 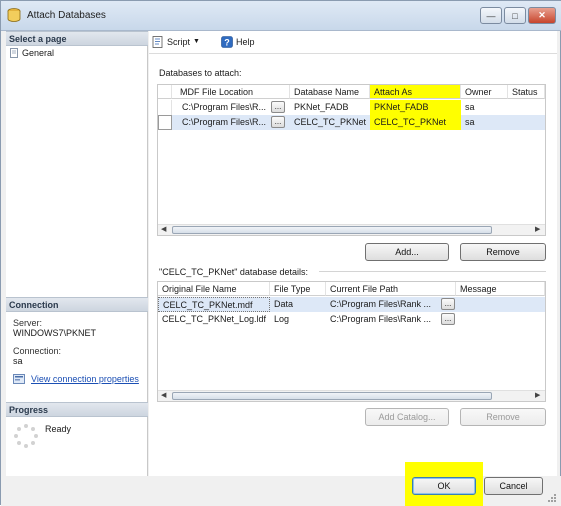 What do you see at coordinates (231, 92) in the screenshot?
I see `col-mdf-location: MDF File Location` at bounding box center [231, 92].